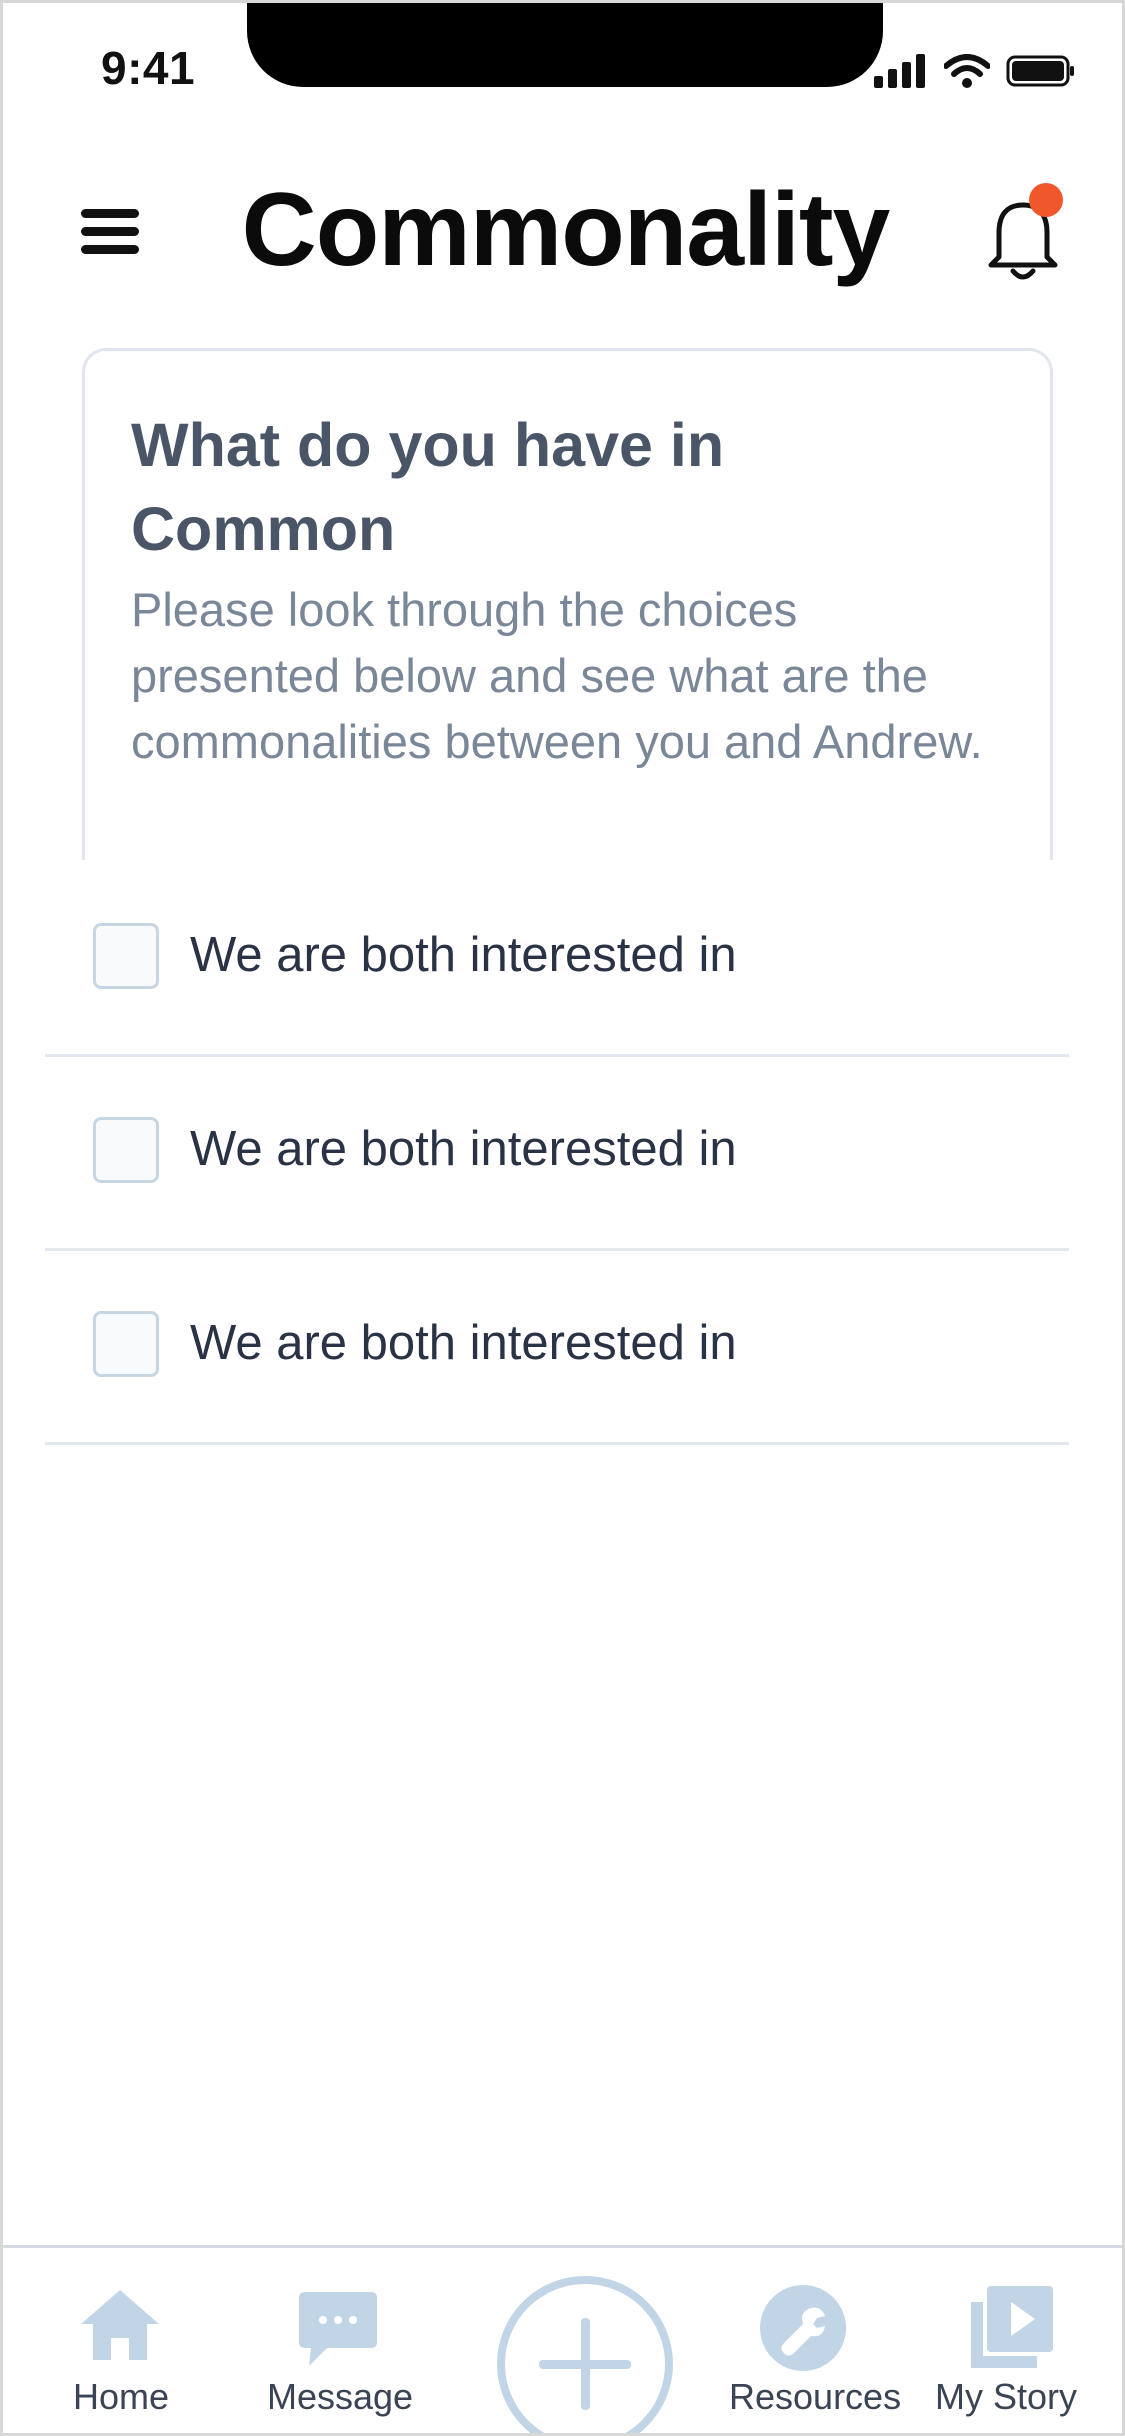  Describe the element at coordinates (428, 487) in the screenshot. I see `intro-title: What do you have in Common` at that location.